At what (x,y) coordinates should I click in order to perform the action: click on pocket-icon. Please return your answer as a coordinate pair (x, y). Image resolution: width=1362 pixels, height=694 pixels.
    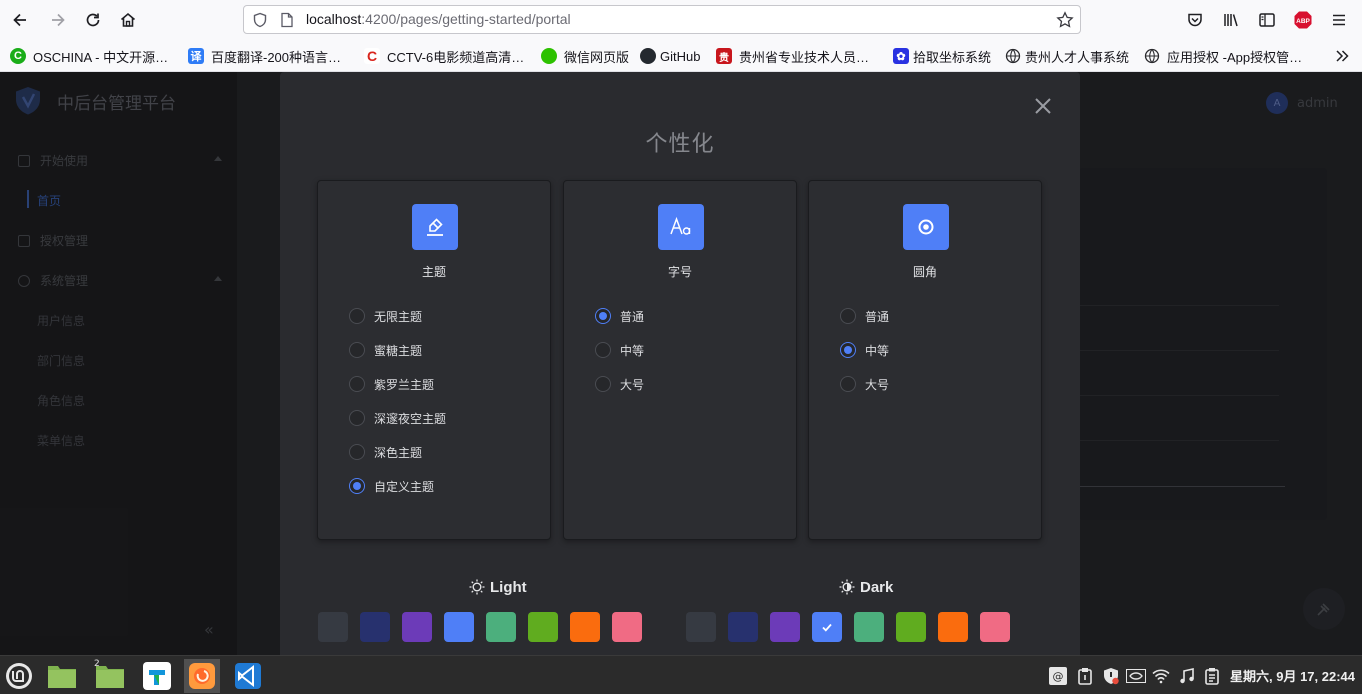
    Looking at the image, I should click on (1195, 20).